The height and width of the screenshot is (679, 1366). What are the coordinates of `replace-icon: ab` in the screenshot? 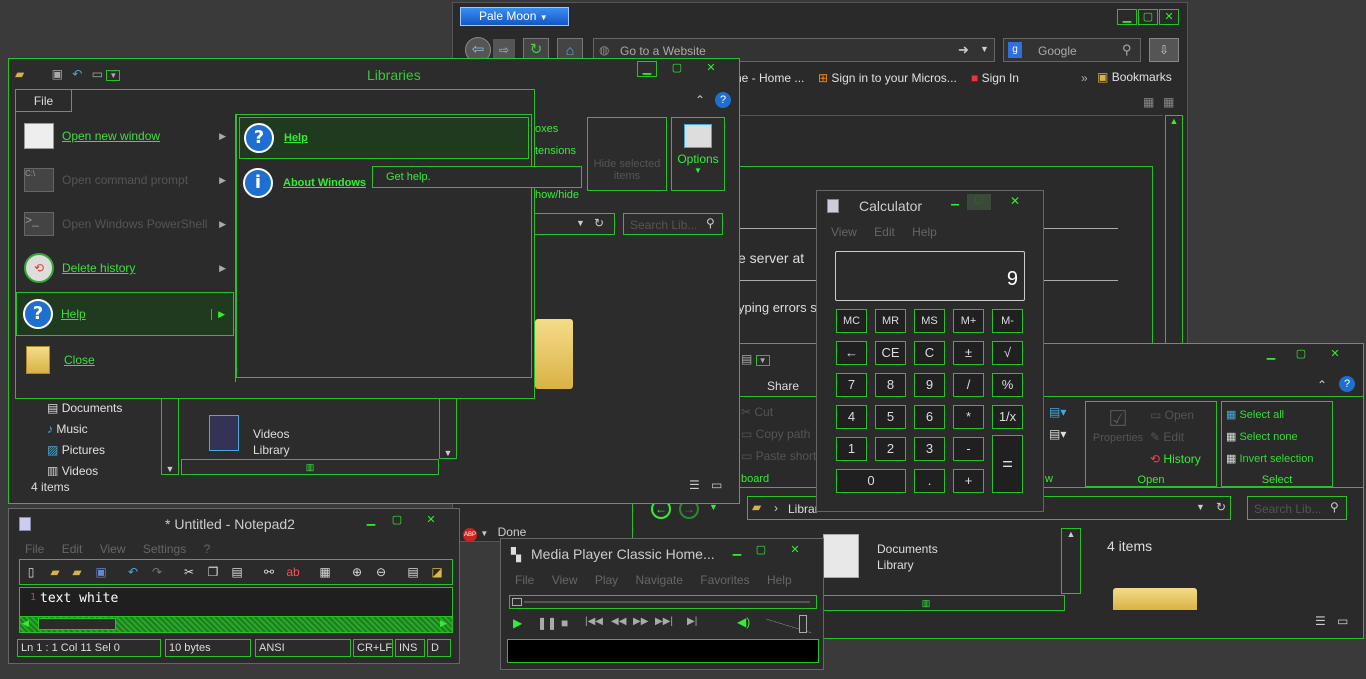 It's located at (293, 572).